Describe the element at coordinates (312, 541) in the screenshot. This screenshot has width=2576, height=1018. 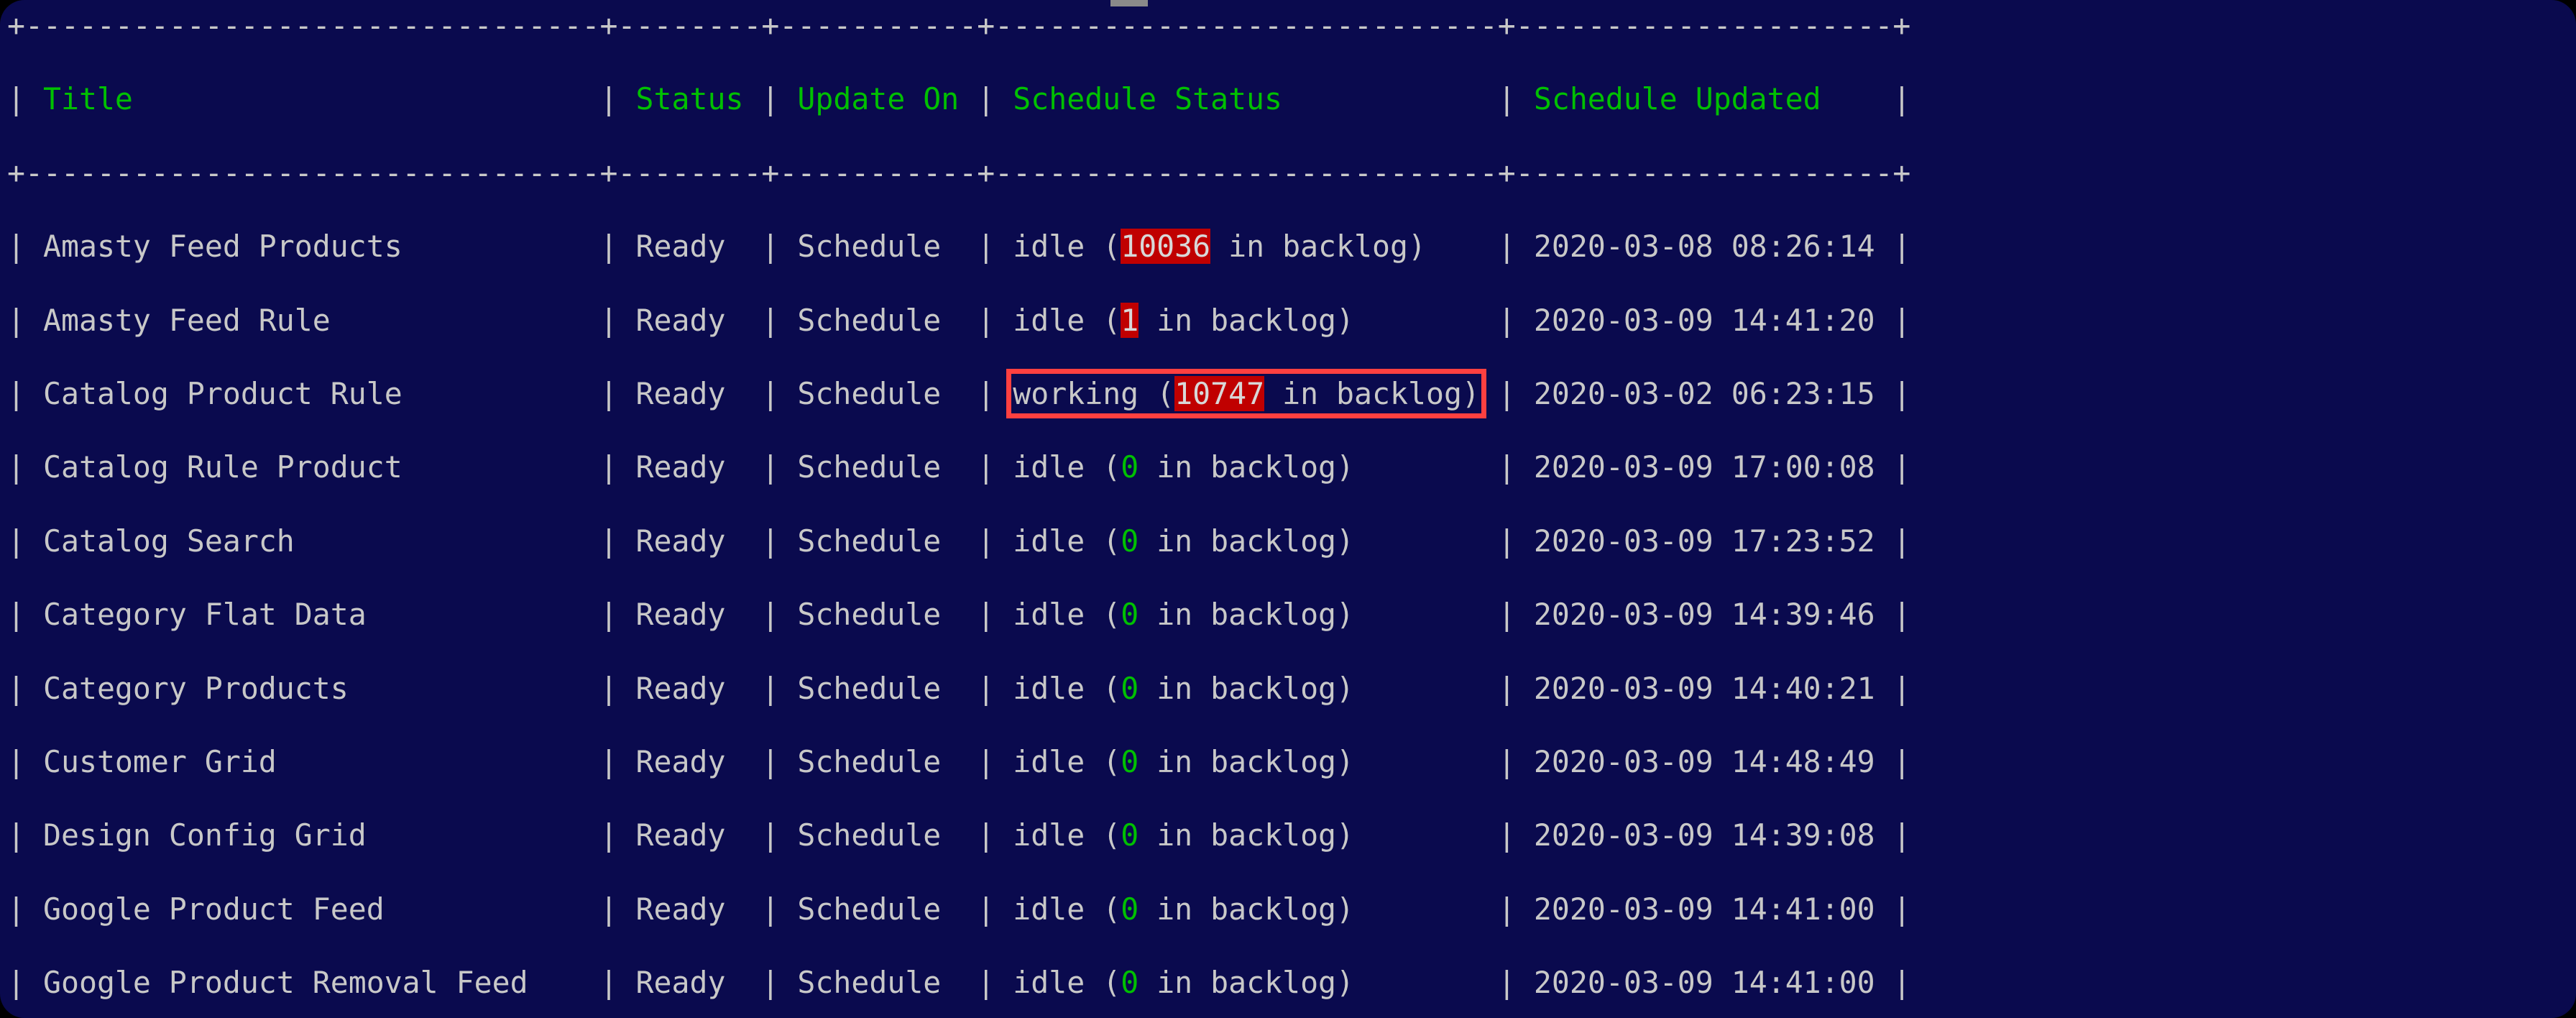
I see `cell-title: Catalog Search` at that location.